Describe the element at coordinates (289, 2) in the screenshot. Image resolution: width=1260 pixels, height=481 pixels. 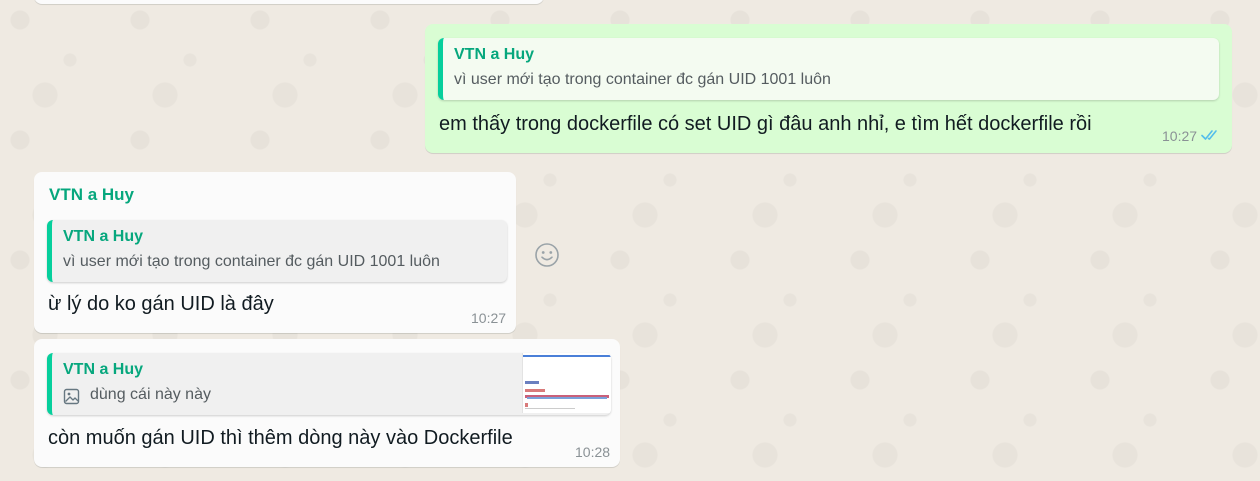
I see `previous-message-bubble` at that location.